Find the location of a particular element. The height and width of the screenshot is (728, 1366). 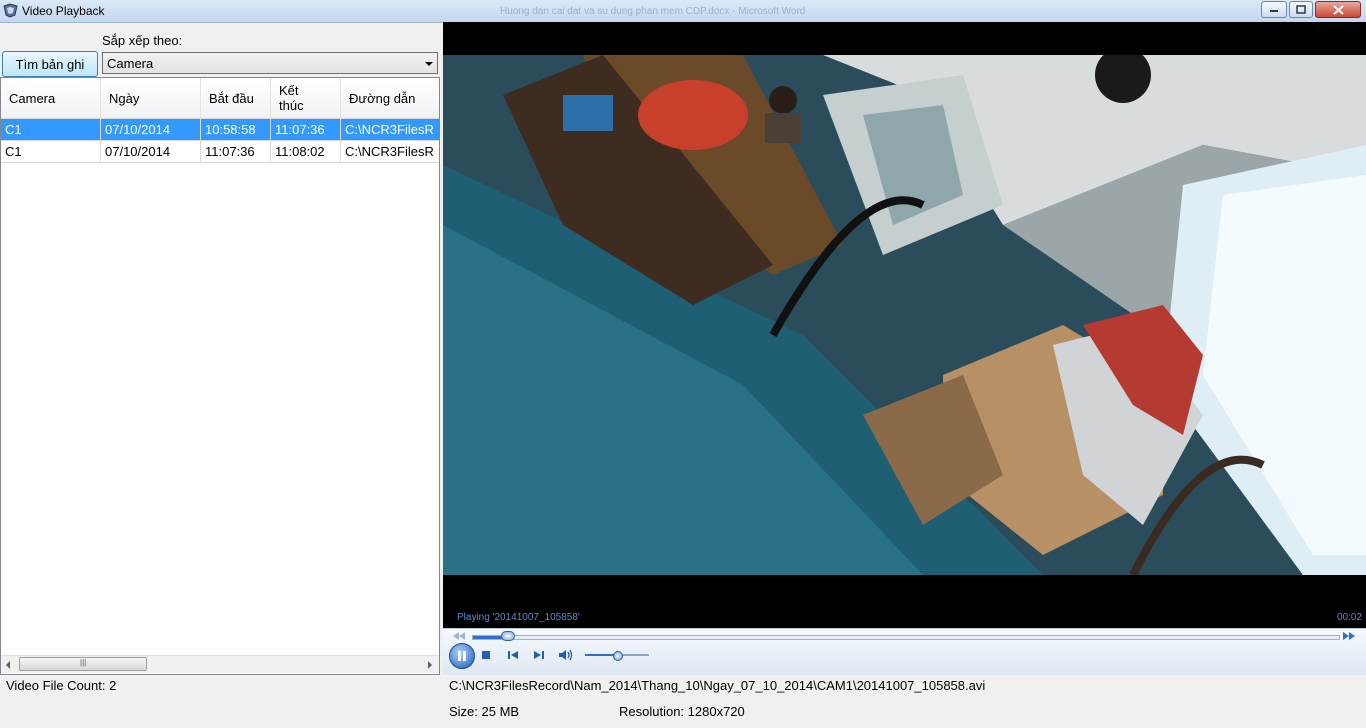

minimize-button is located at coordinates (1274, 9).